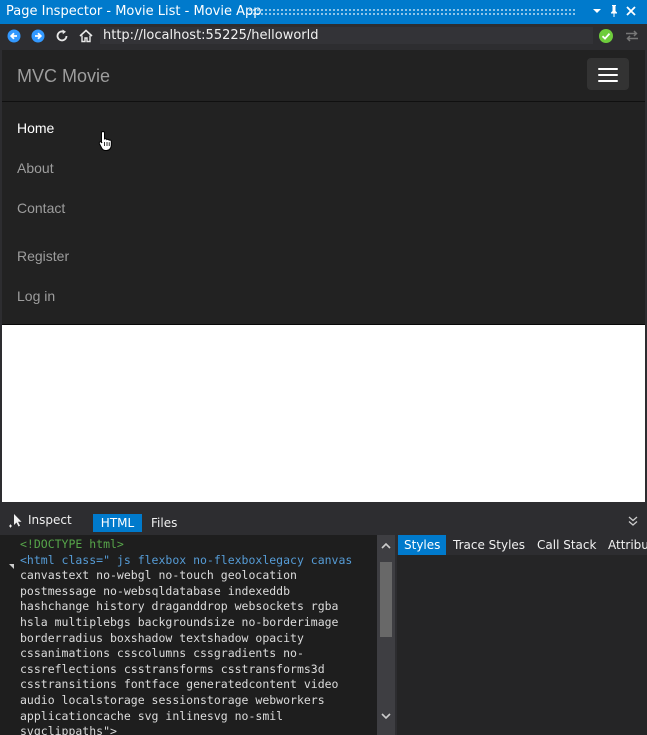 This screenshot has height=735, width=647. Describe the element at coordinates (134, 11) in the screenshot. I see `window-title: Page Inspector - Movie List - Movie App` at that location.